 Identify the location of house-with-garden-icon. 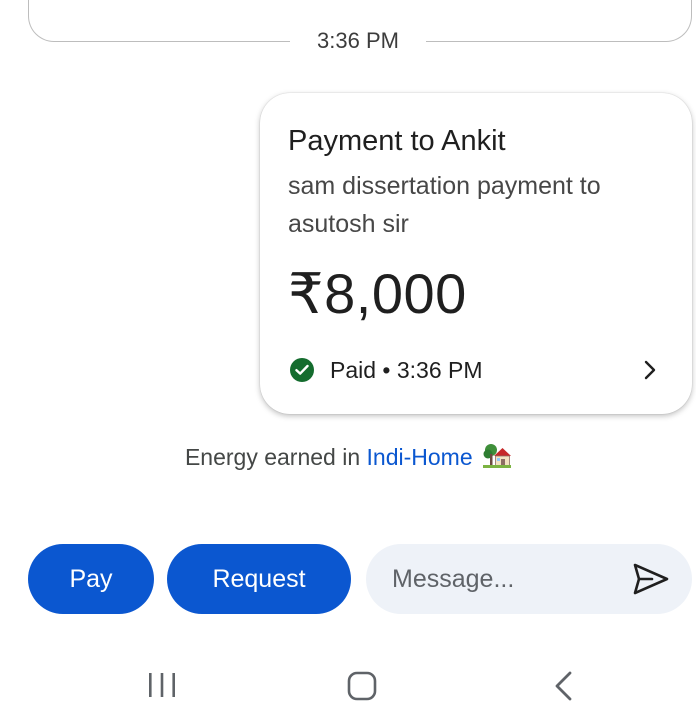
(497, 458).